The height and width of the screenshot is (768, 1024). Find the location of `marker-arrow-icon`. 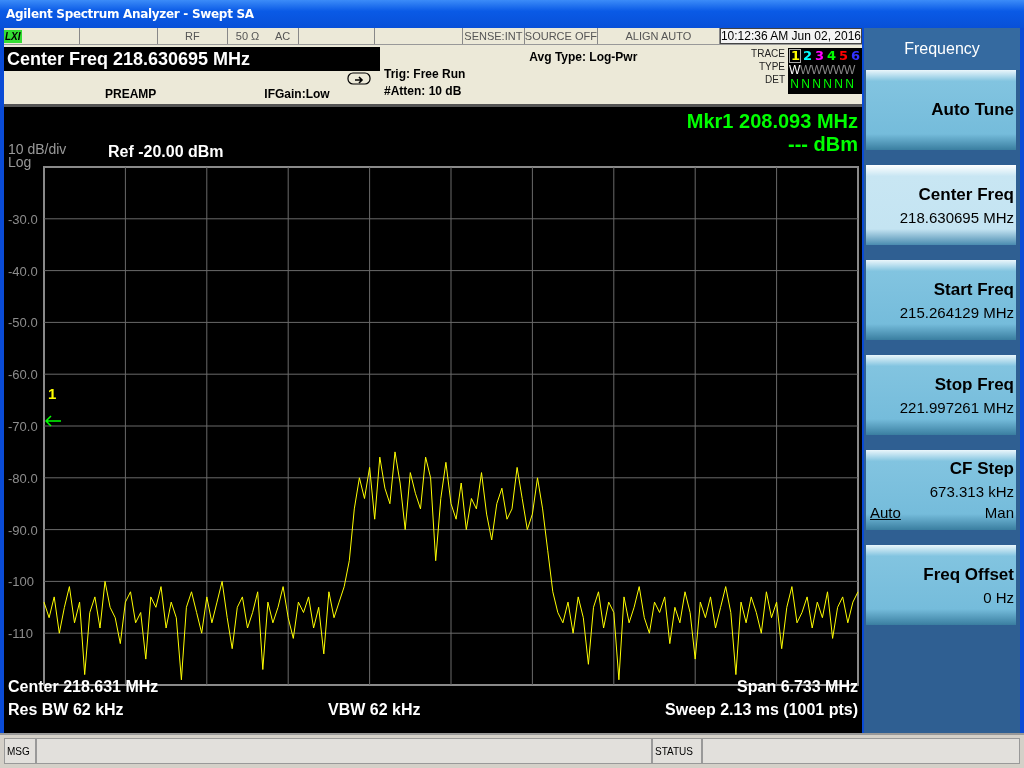

marker-arrow-icon is located at coordinates (53, 421).